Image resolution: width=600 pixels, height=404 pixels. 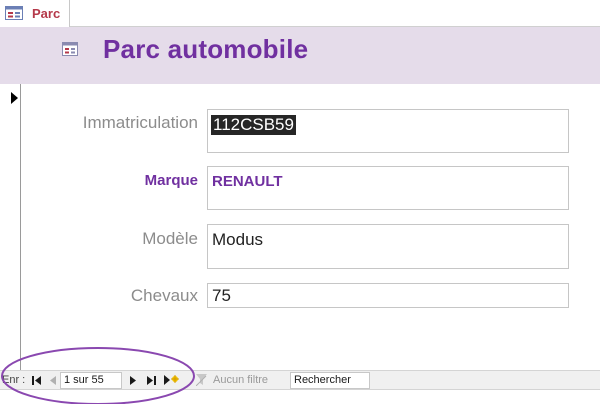 I want to click on new-record-button, so click(x=171, y=380).